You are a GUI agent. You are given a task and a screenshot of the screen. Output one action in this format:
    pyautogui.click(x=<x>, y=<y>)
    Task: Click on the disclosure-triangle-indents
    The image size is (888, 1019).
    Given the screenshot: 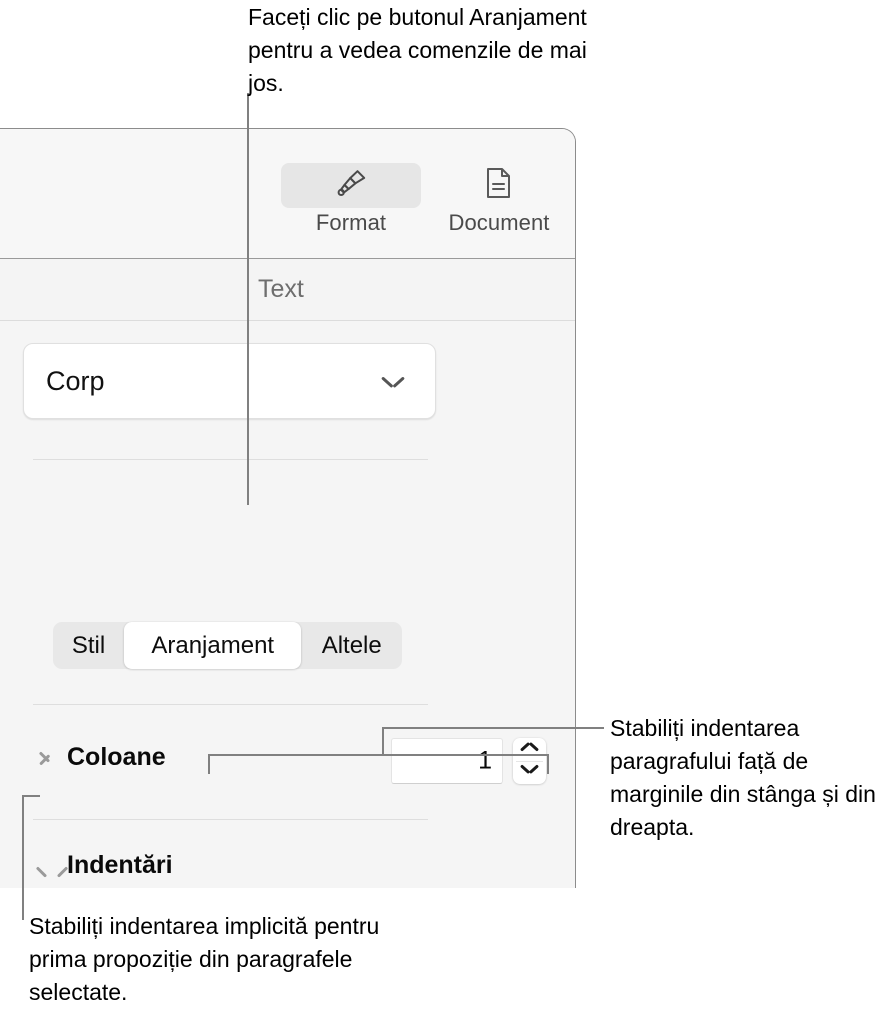 What is the action you would take?
    pyautogui.click(x=52, y=868)
    